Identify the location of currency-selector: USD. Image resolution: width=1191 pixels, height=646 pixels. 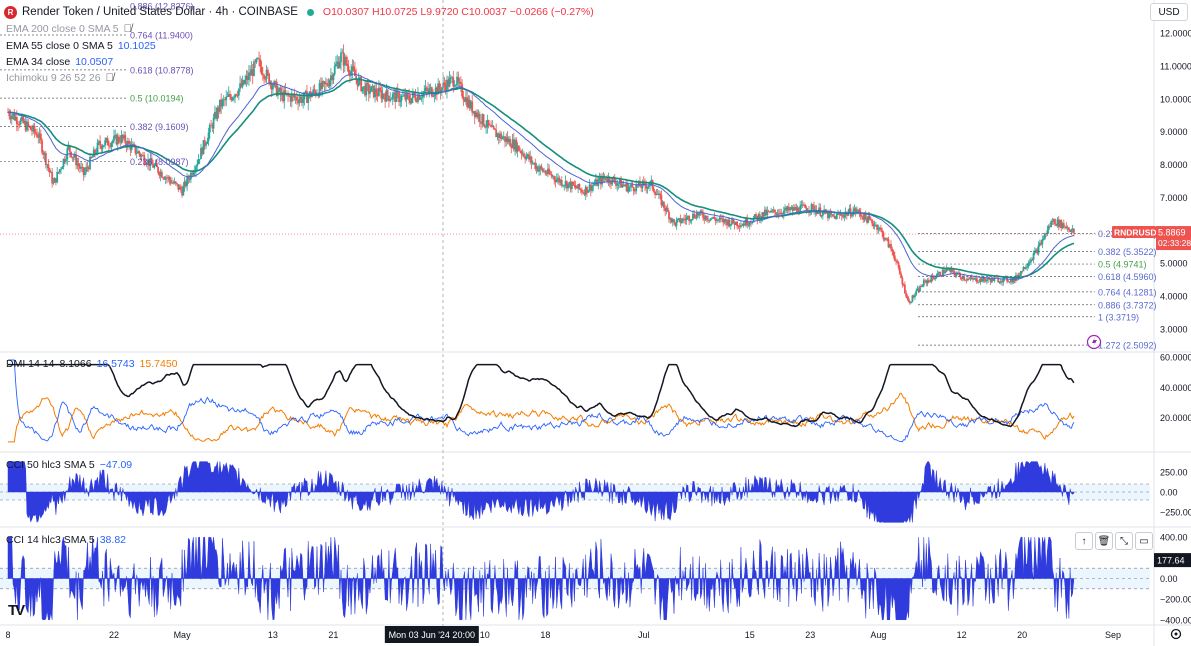
(1169, 12).